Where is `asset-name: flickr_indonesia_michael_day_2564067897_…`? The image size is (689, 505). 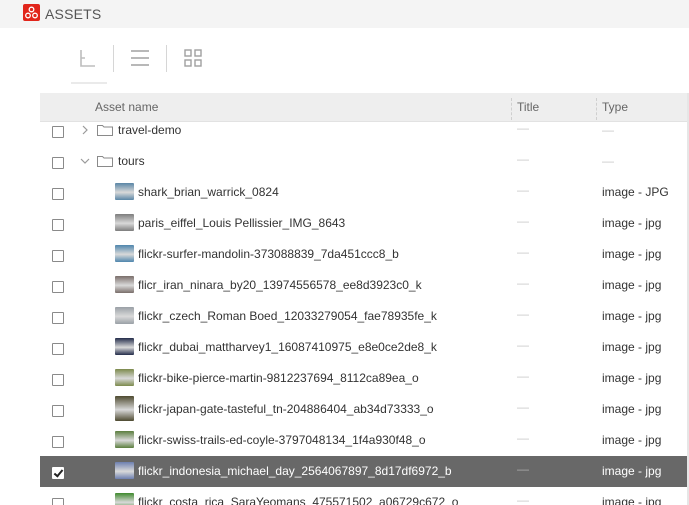
asset-name: flickr_indonesia_michael_day_2564067897_… is located at coordinates (295, 471).